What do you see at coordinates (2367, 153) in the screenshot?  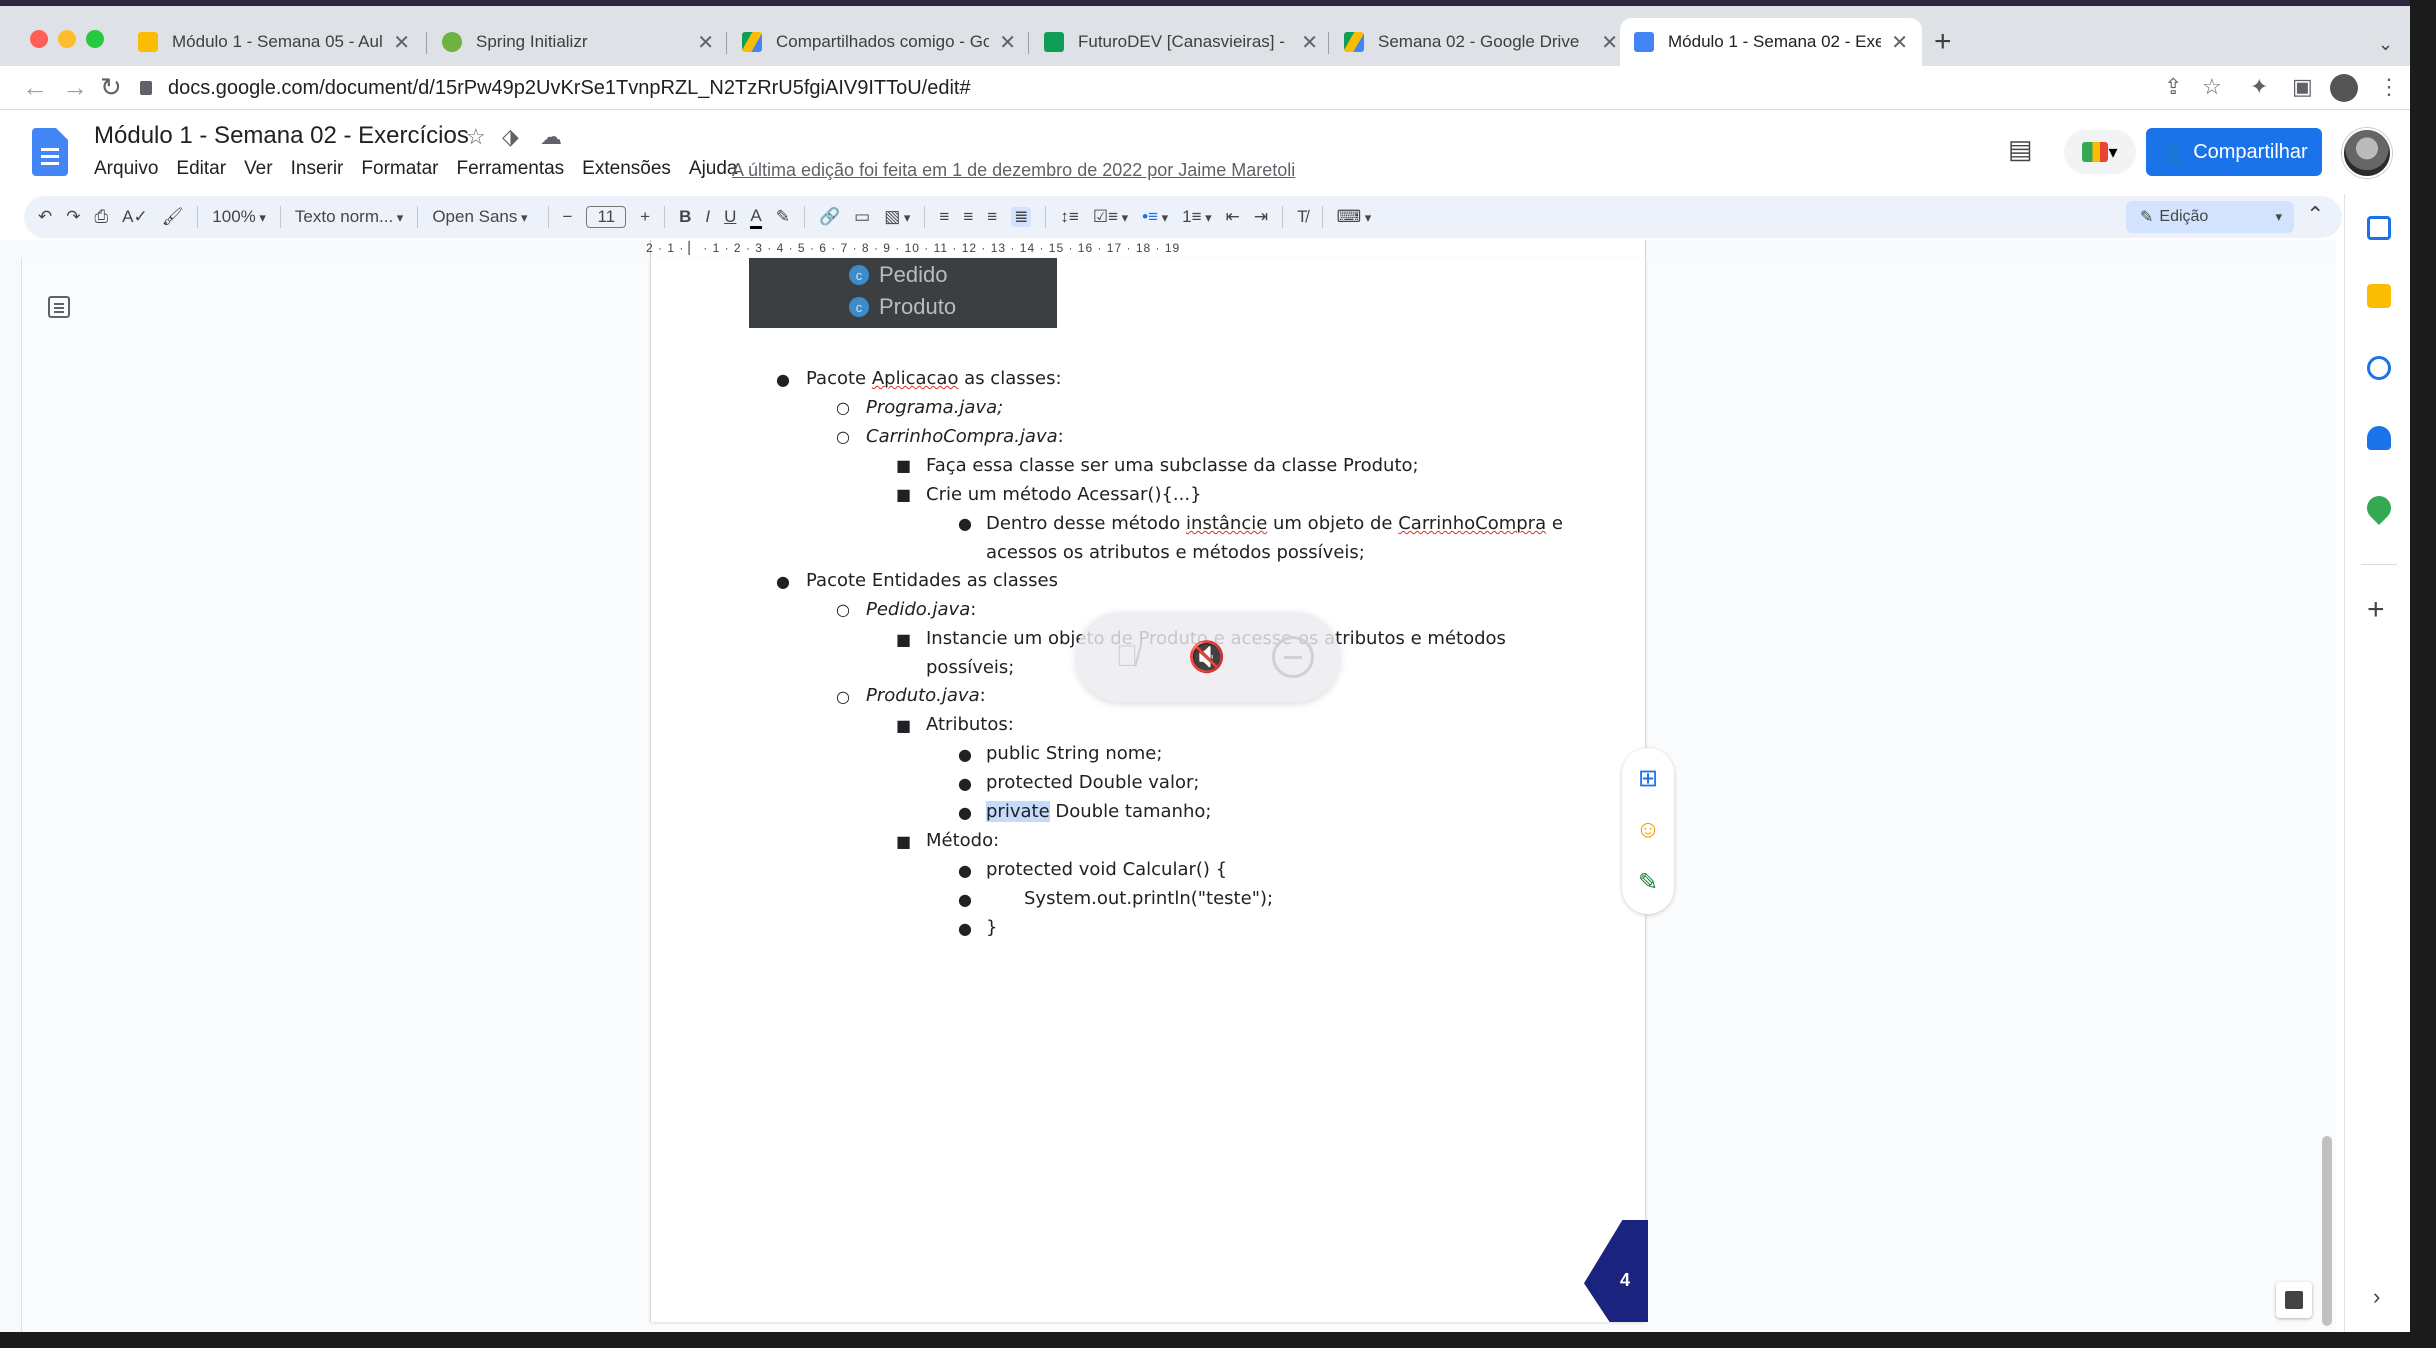 I see `user-avatar` at bounding box center [2367, 153].